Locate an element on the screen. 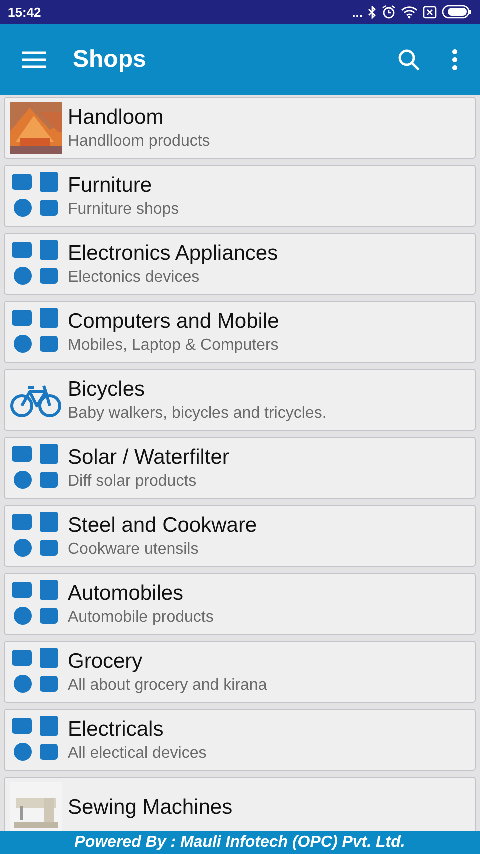 This screenshot has width=480, height=854. shop-title: Electricals is located at coordinates (116, 730).